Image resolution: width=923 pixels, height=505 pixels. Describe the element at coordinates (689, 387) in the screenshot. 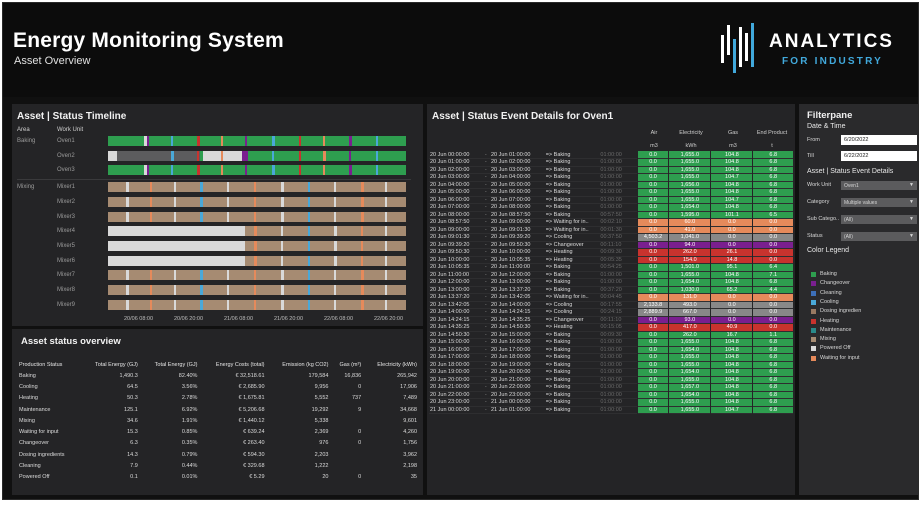

I see `table-cell: 1,657.0` at that location.